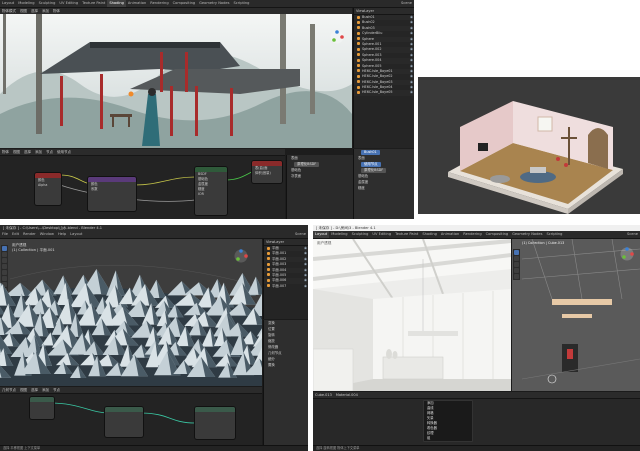 The height and width of the screenshot is (451, 640). I want to click on workspace-tab: Window, so click(47, 234).